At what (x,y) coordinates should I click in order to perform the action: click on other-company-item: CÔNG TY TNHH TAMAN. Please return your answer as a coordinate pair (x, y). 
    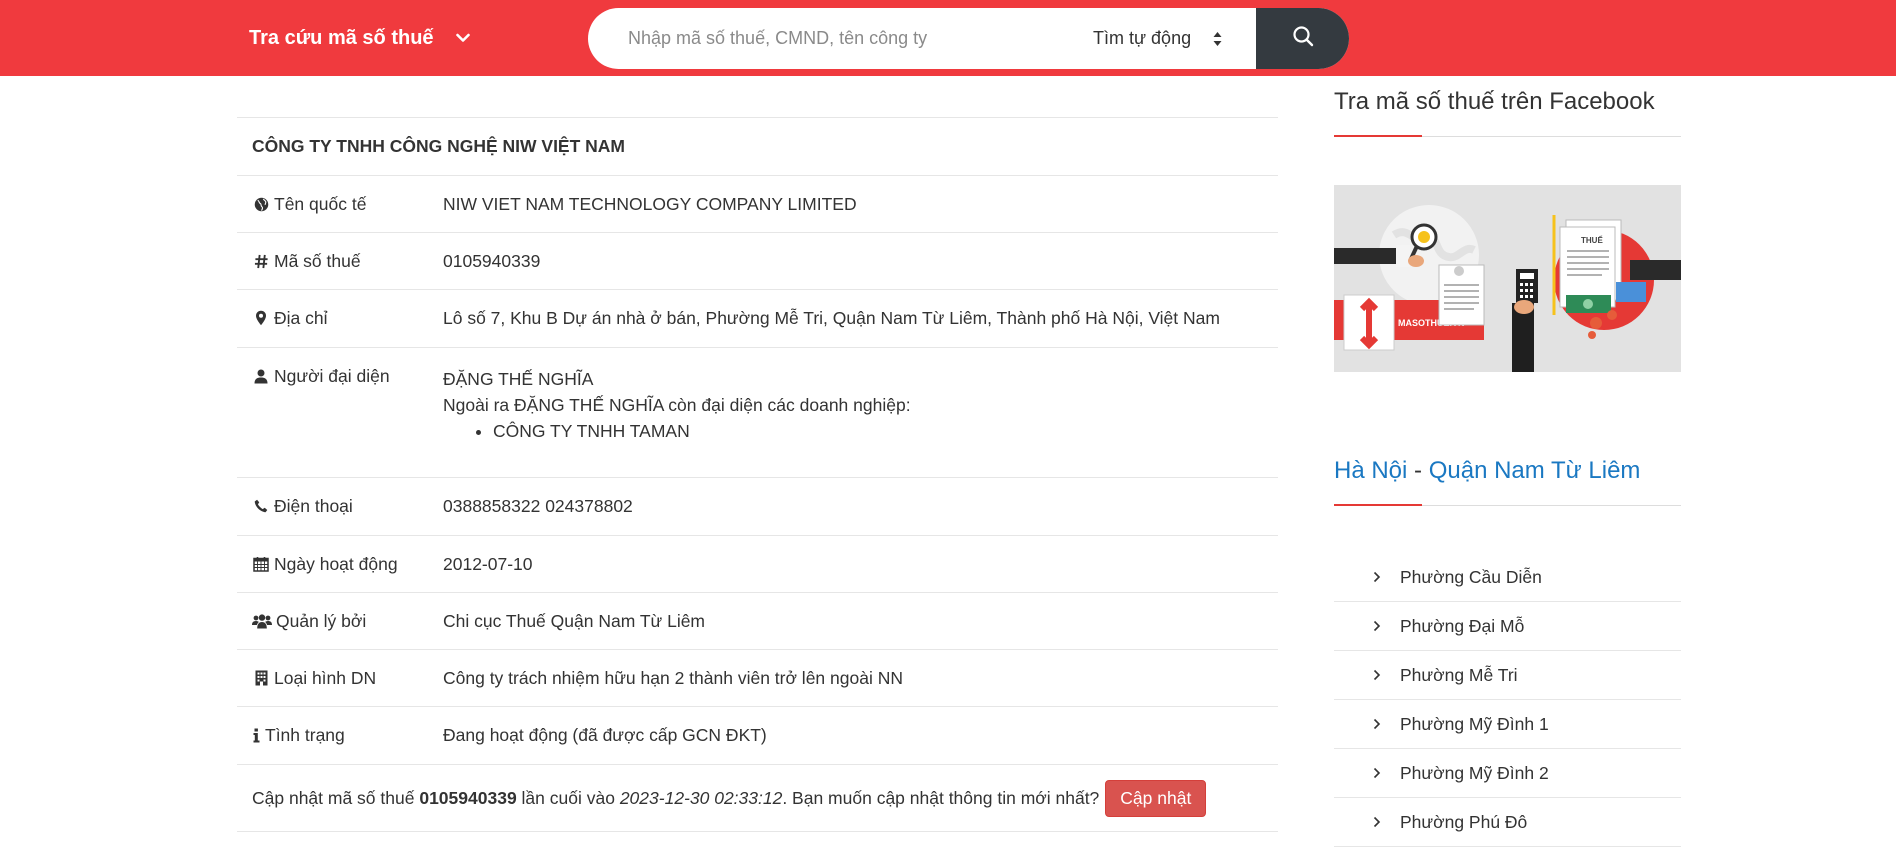
    Looking at the image, I should click on (885, 431).